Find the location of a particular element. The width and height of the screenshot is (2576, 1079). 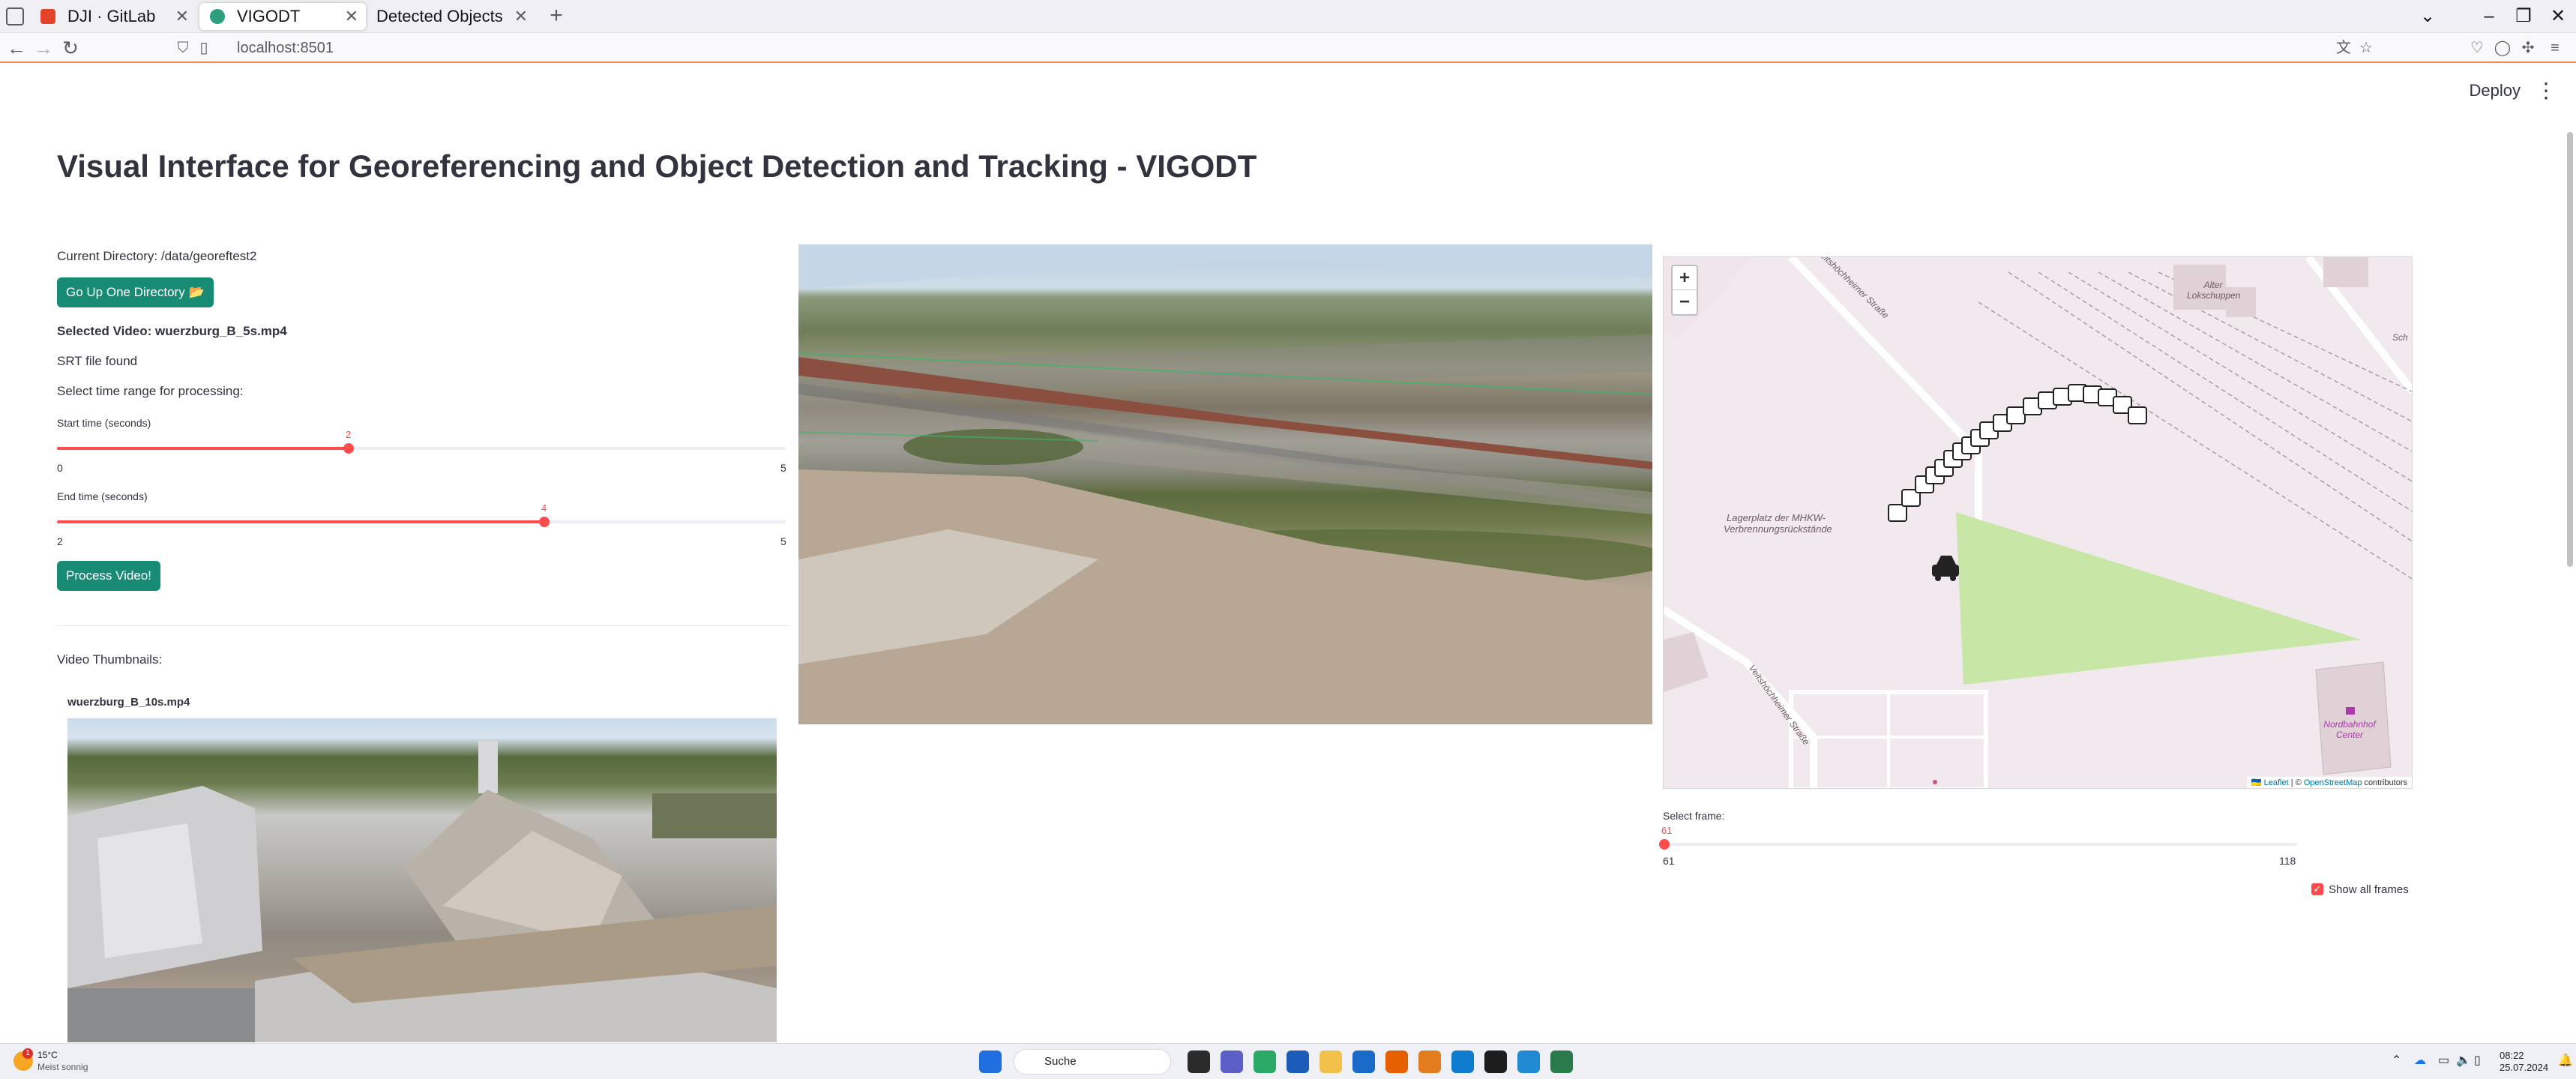

notification-icon: 🔔 is located at coordinates (2566, 1060).